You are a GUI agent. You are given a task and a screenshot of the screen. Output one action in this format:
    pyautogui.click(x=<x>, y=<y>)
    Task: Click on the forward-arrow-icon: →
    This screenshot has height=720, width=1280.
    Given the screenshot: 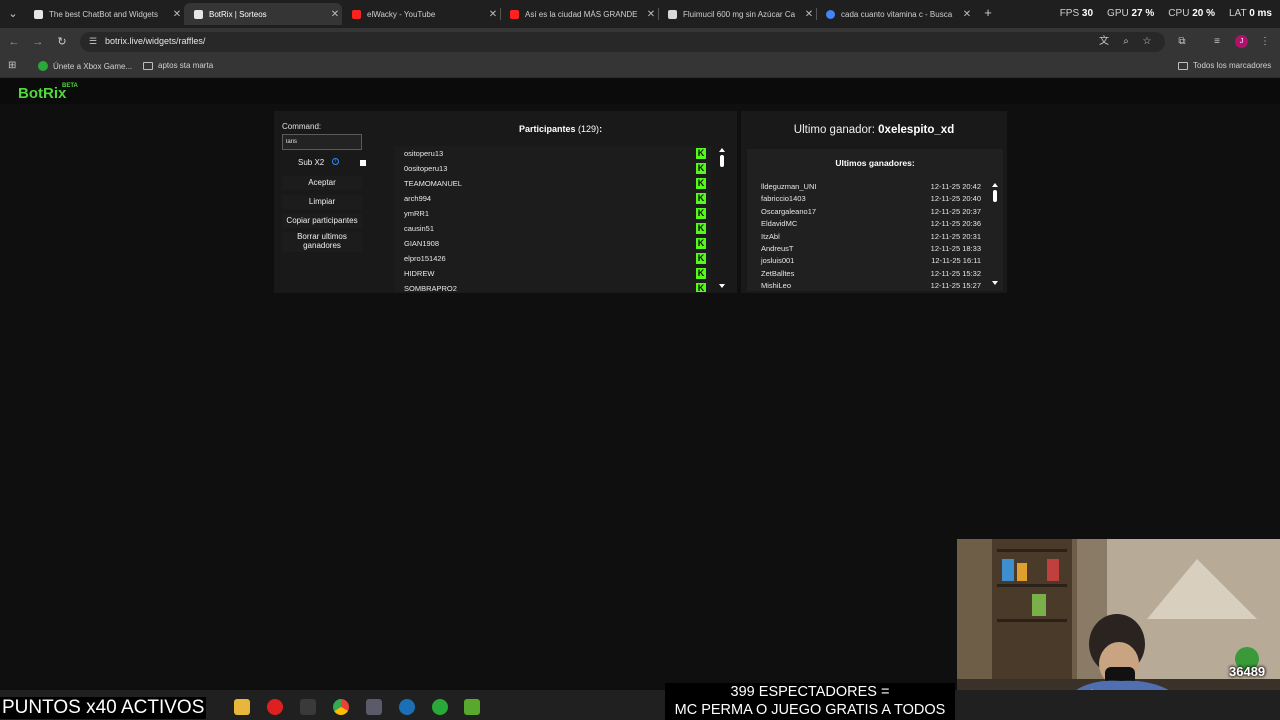 What is the action you would take?
    pyautogui.click(x=38, y=42)
    